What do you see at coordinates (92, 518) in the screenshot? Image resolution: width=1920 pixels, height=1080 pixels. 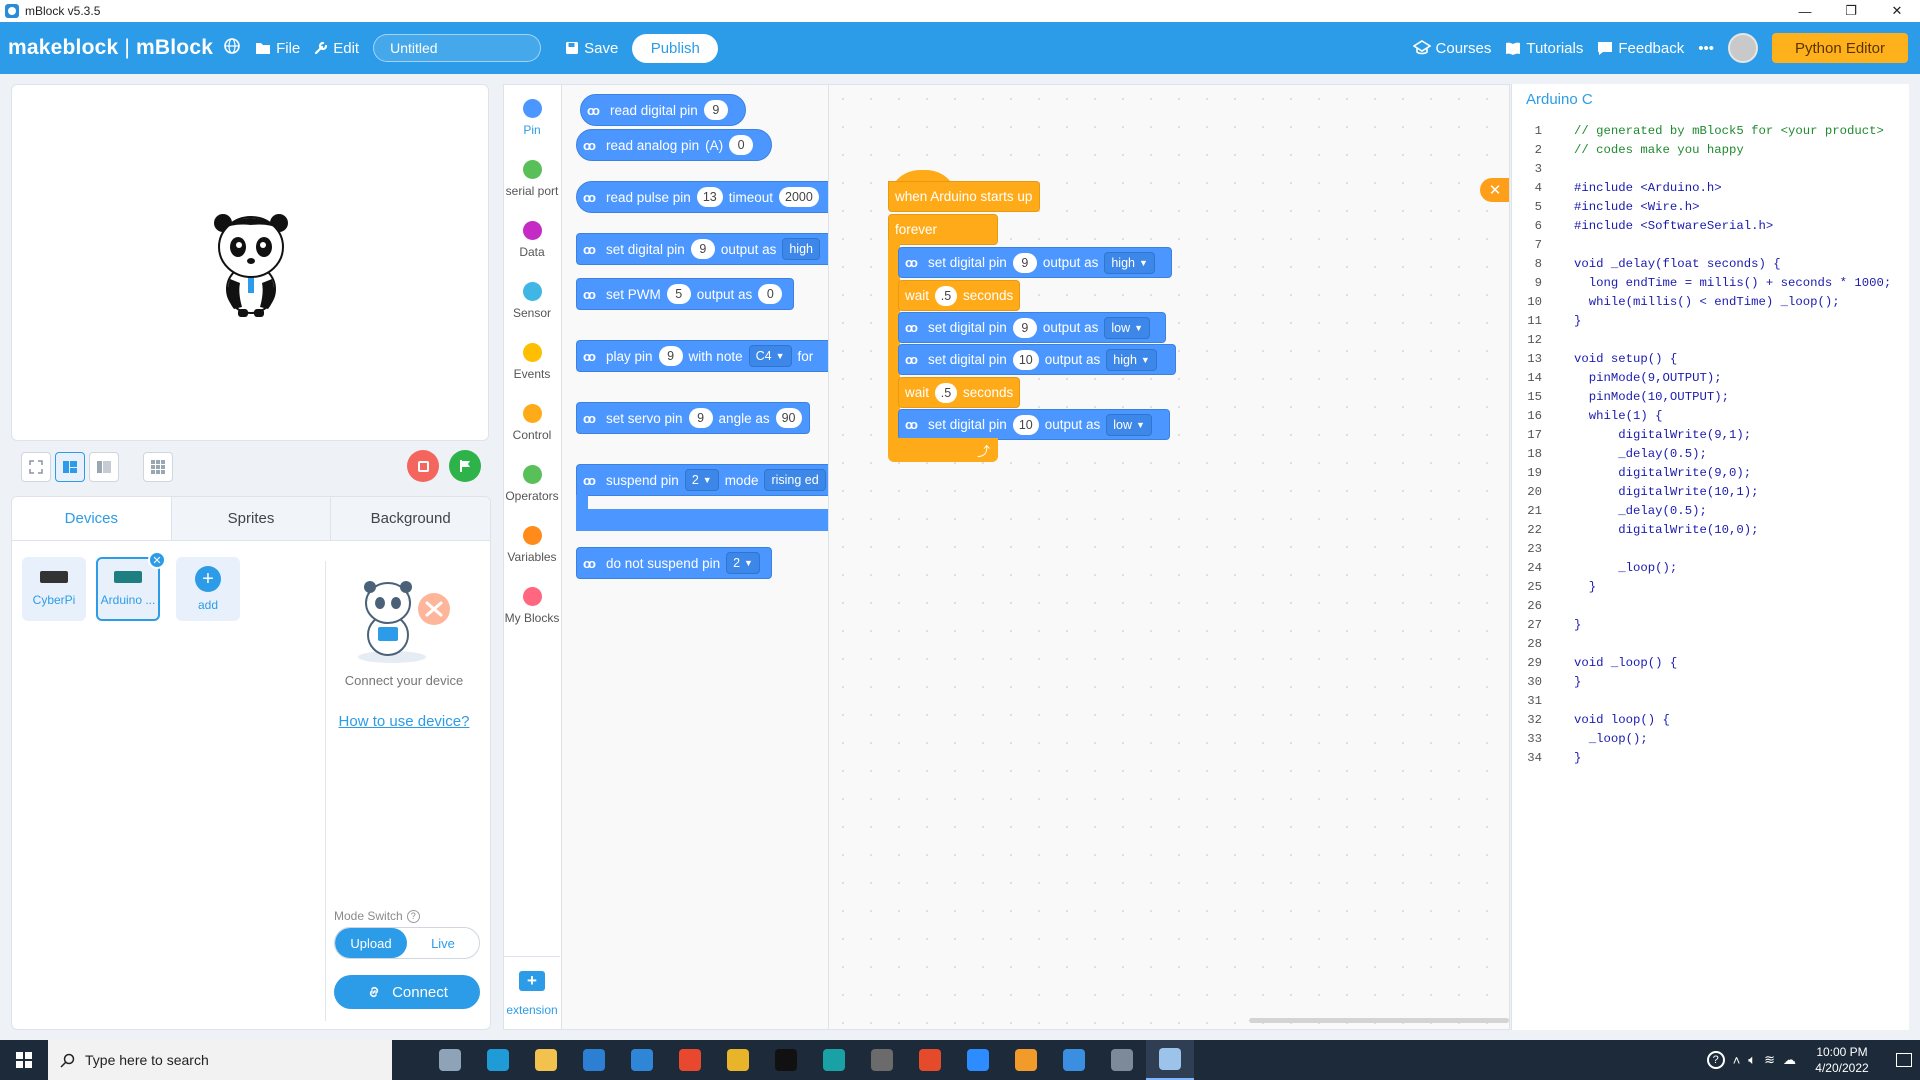 I see `tab-devices: Devices` at bounding box center [92, 518].